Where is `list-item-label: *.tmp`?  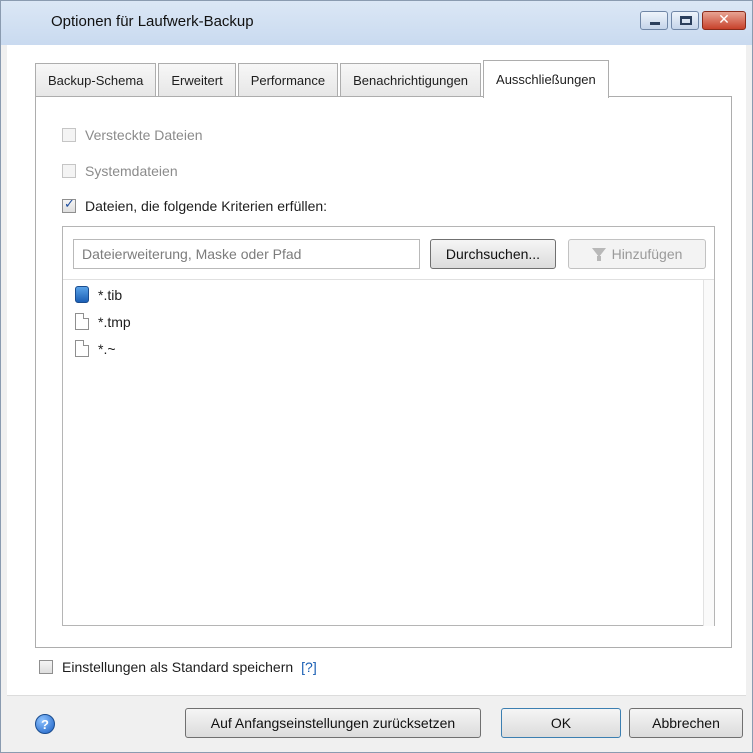 list-item-label: *.tmp is located at coordinates (114, 321).